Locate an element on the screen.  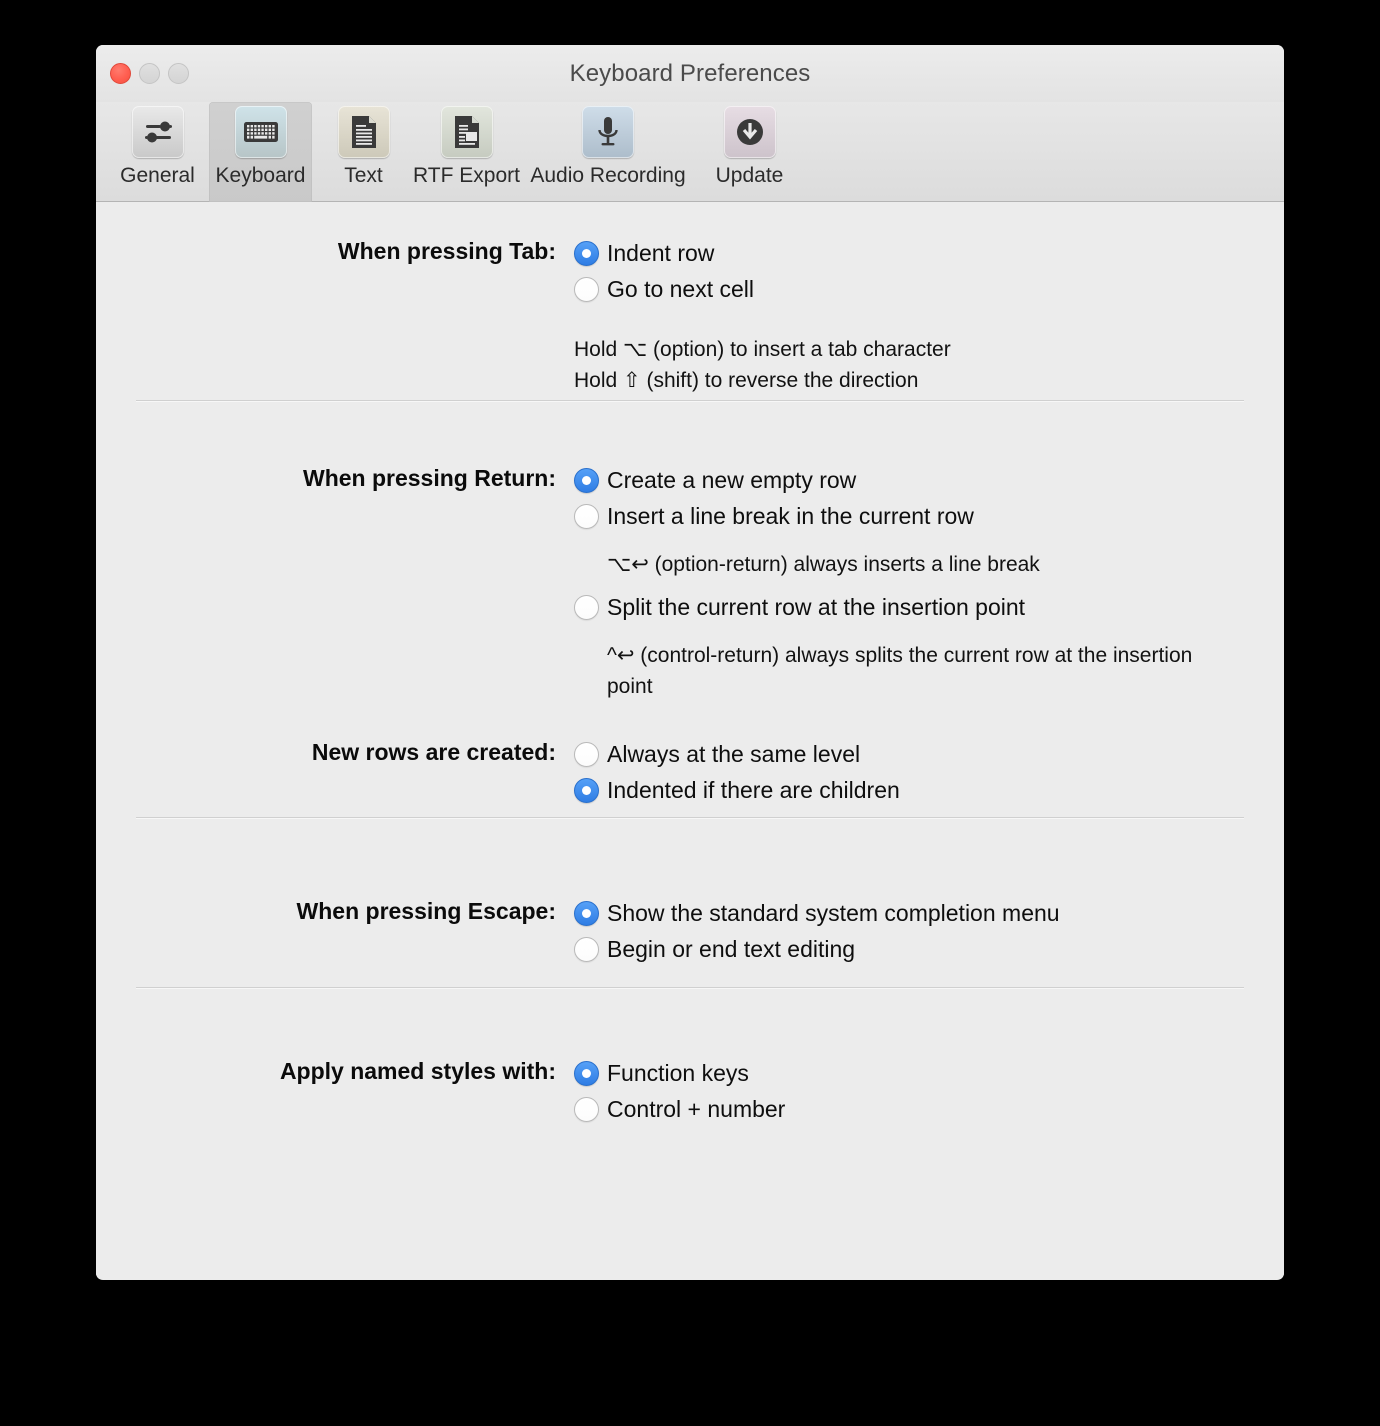
tab-update: Update is located at coordinates (749, 152).